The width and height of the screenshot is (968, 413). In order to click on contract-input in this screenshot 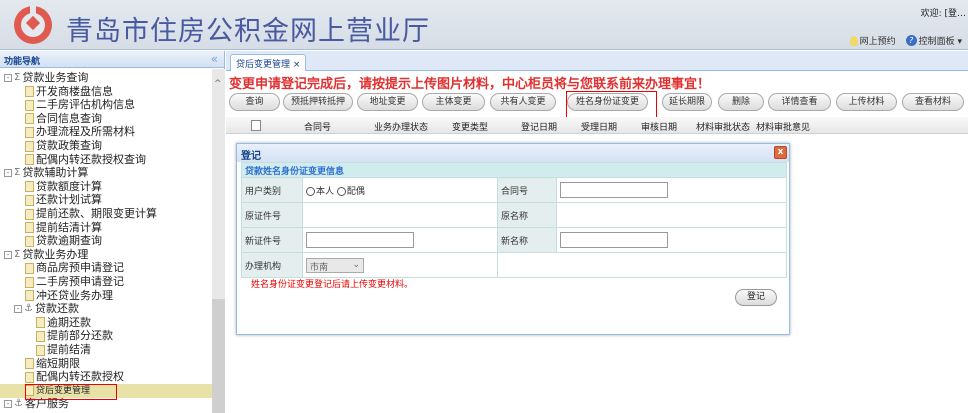, I will do `click(614, 190)`.